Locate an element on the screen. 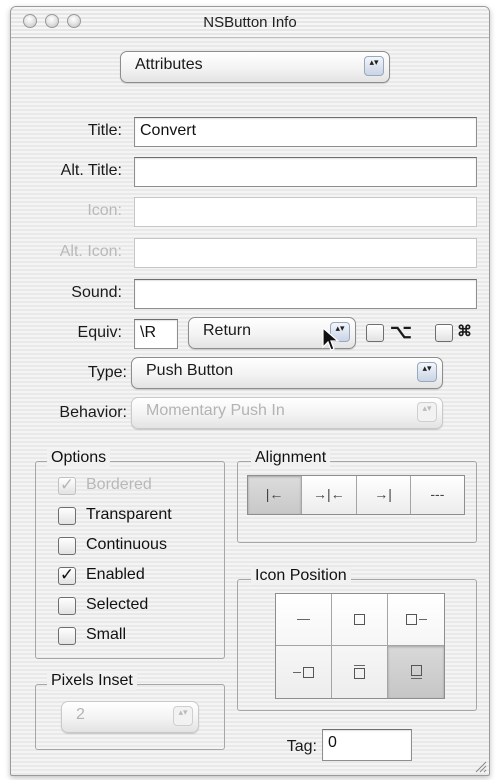  icon-position-image-left is located at coordinates (416, 620).